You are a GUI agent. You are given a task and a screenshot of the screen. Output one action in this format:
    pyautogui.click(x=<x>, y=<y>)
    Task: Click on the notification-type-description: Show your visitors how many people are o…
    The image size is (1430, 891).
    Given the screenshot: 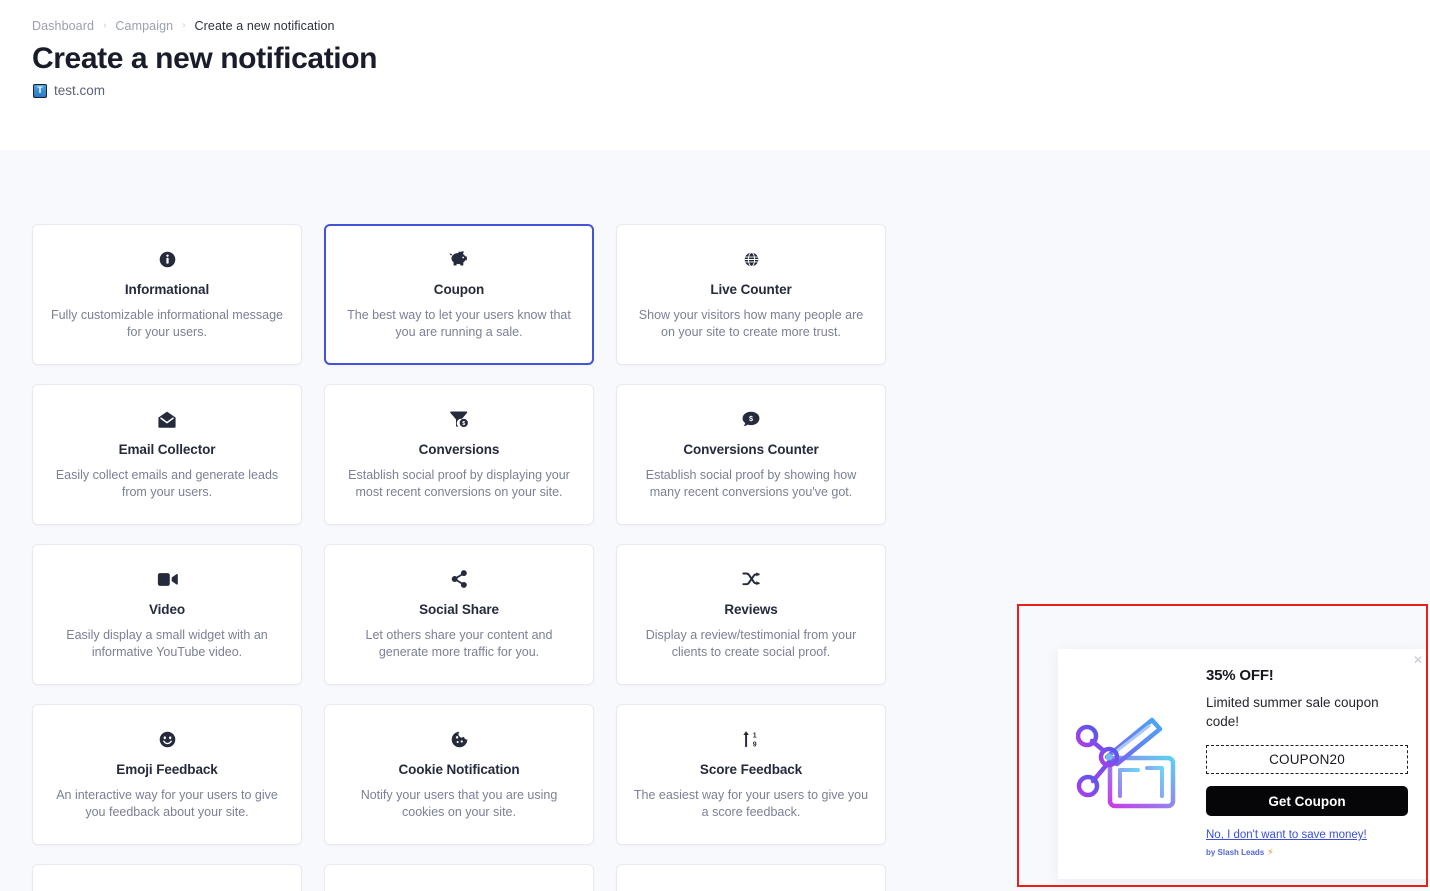 What is the action you would take?
    pyautogui.click(x=751, y=323)
    